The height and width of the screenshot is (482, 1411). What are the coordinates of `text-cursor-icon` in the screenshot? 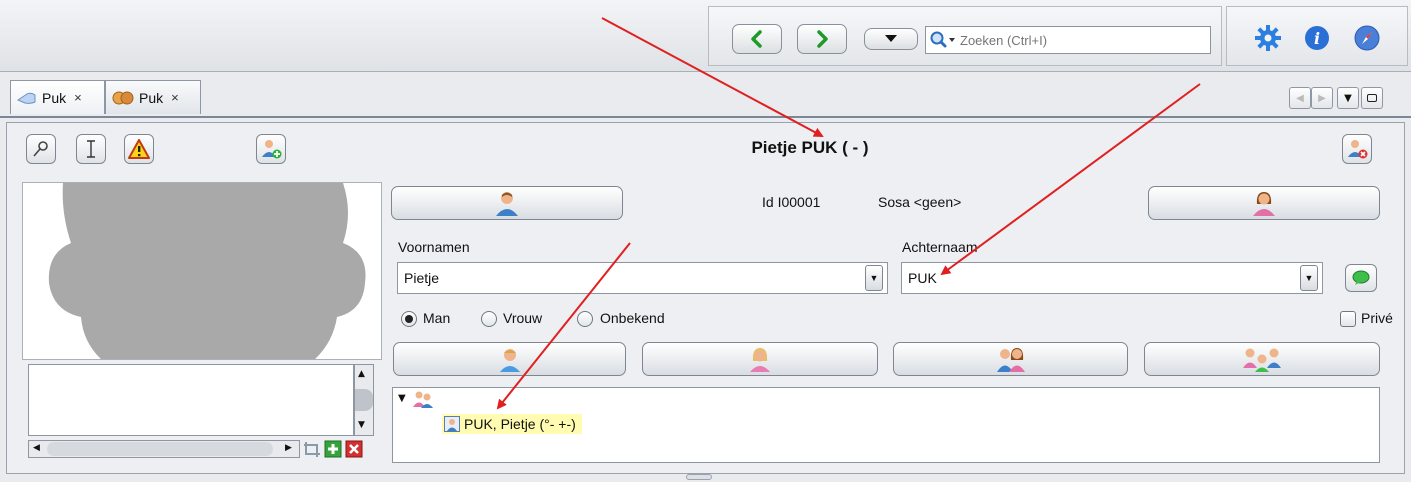 It's located at (91, 149).